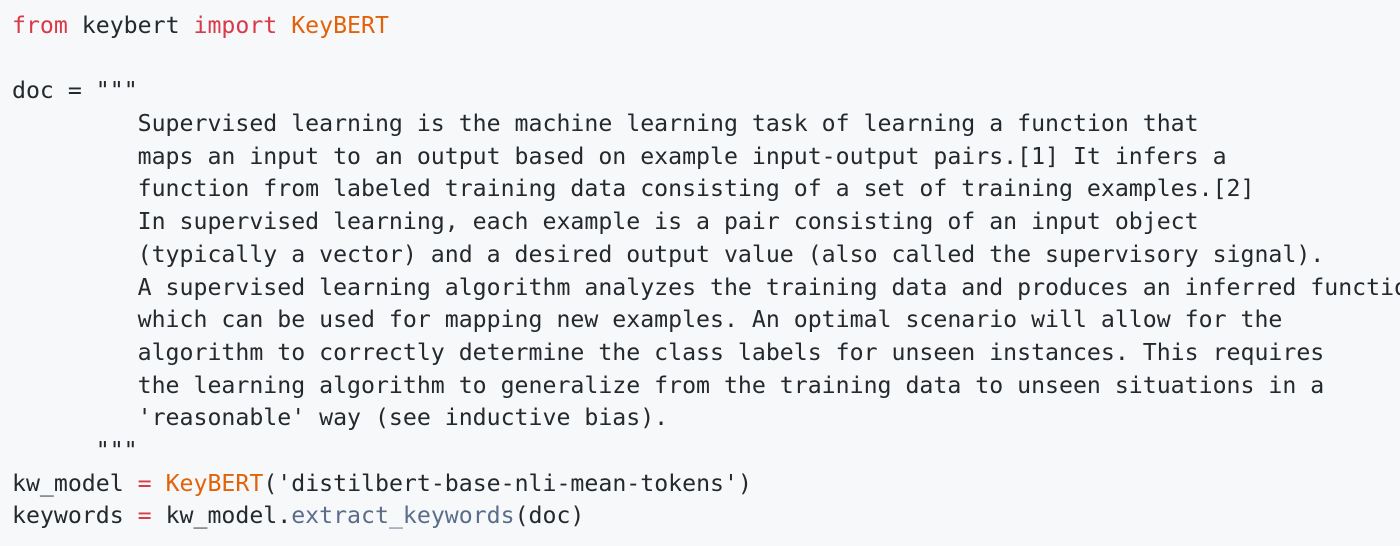 This screenshot has height=546, width=1400. Describe the element at coordinates (130, 25) in the screenshot. I see `module-name: keybert` at that location.